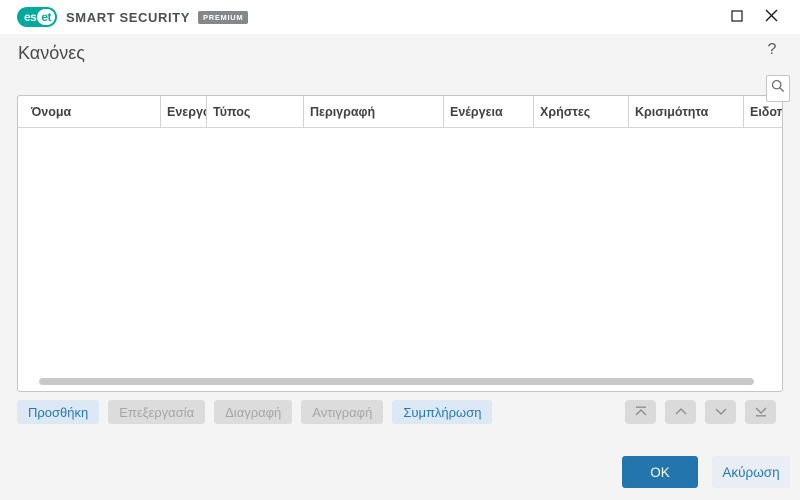  I want to click on move-to-bottom-button, so click(760, 412).